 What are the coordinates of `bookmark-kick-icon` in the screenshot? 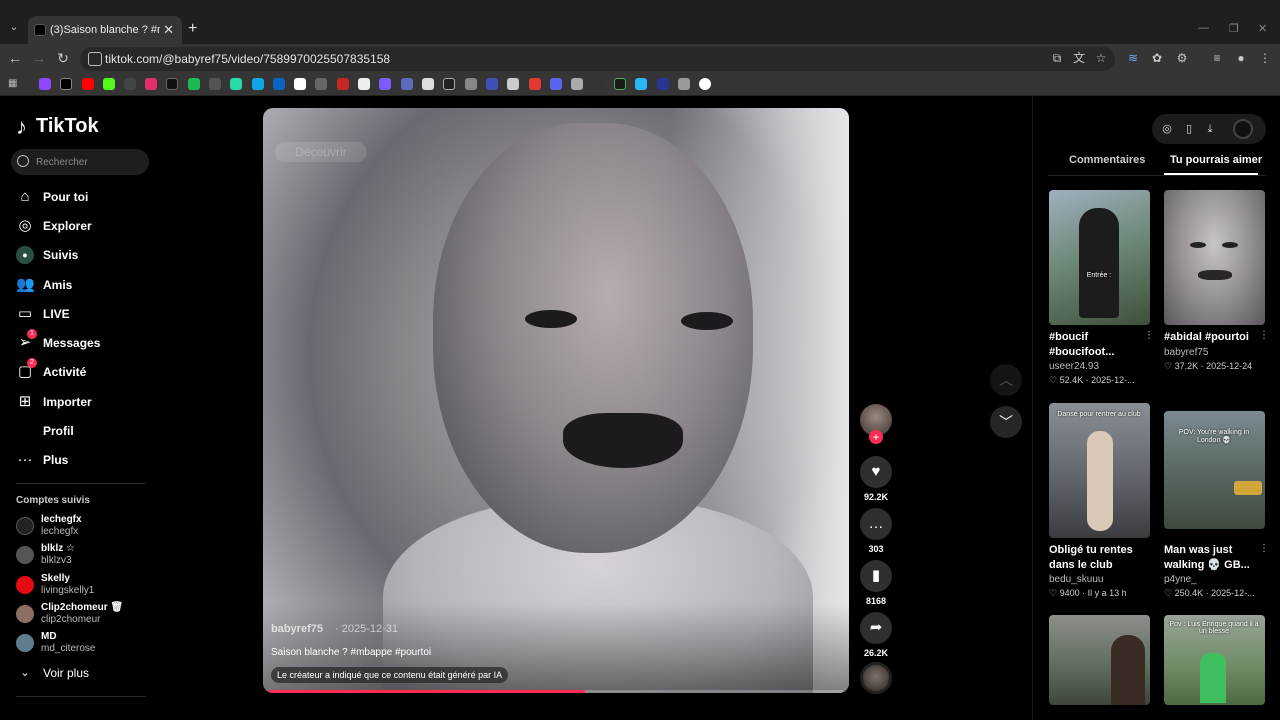 It's located at (109, 84).